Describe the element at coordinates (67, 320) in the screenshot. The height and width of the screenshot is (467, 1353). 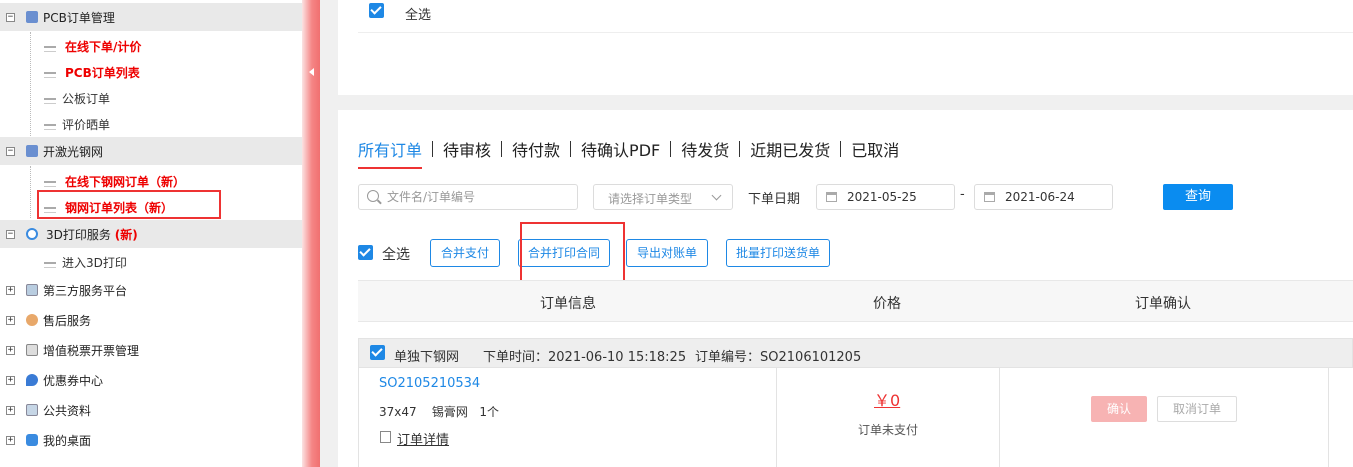
I see `sidebar-group-label: 售后服务` at that location.